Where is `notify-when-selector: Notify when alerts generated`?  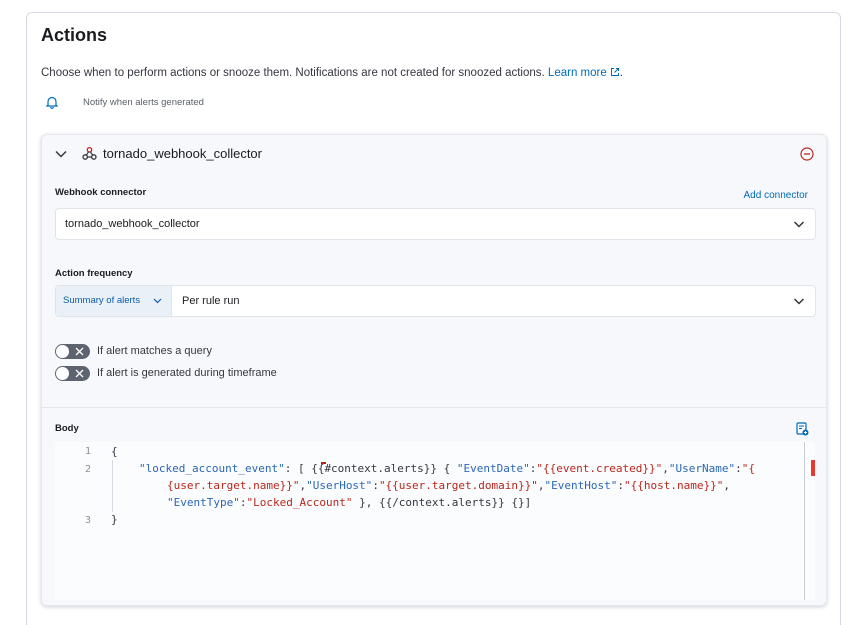
notify-when-selector: Notify when alerts generated is located at coordinates (124, 102).